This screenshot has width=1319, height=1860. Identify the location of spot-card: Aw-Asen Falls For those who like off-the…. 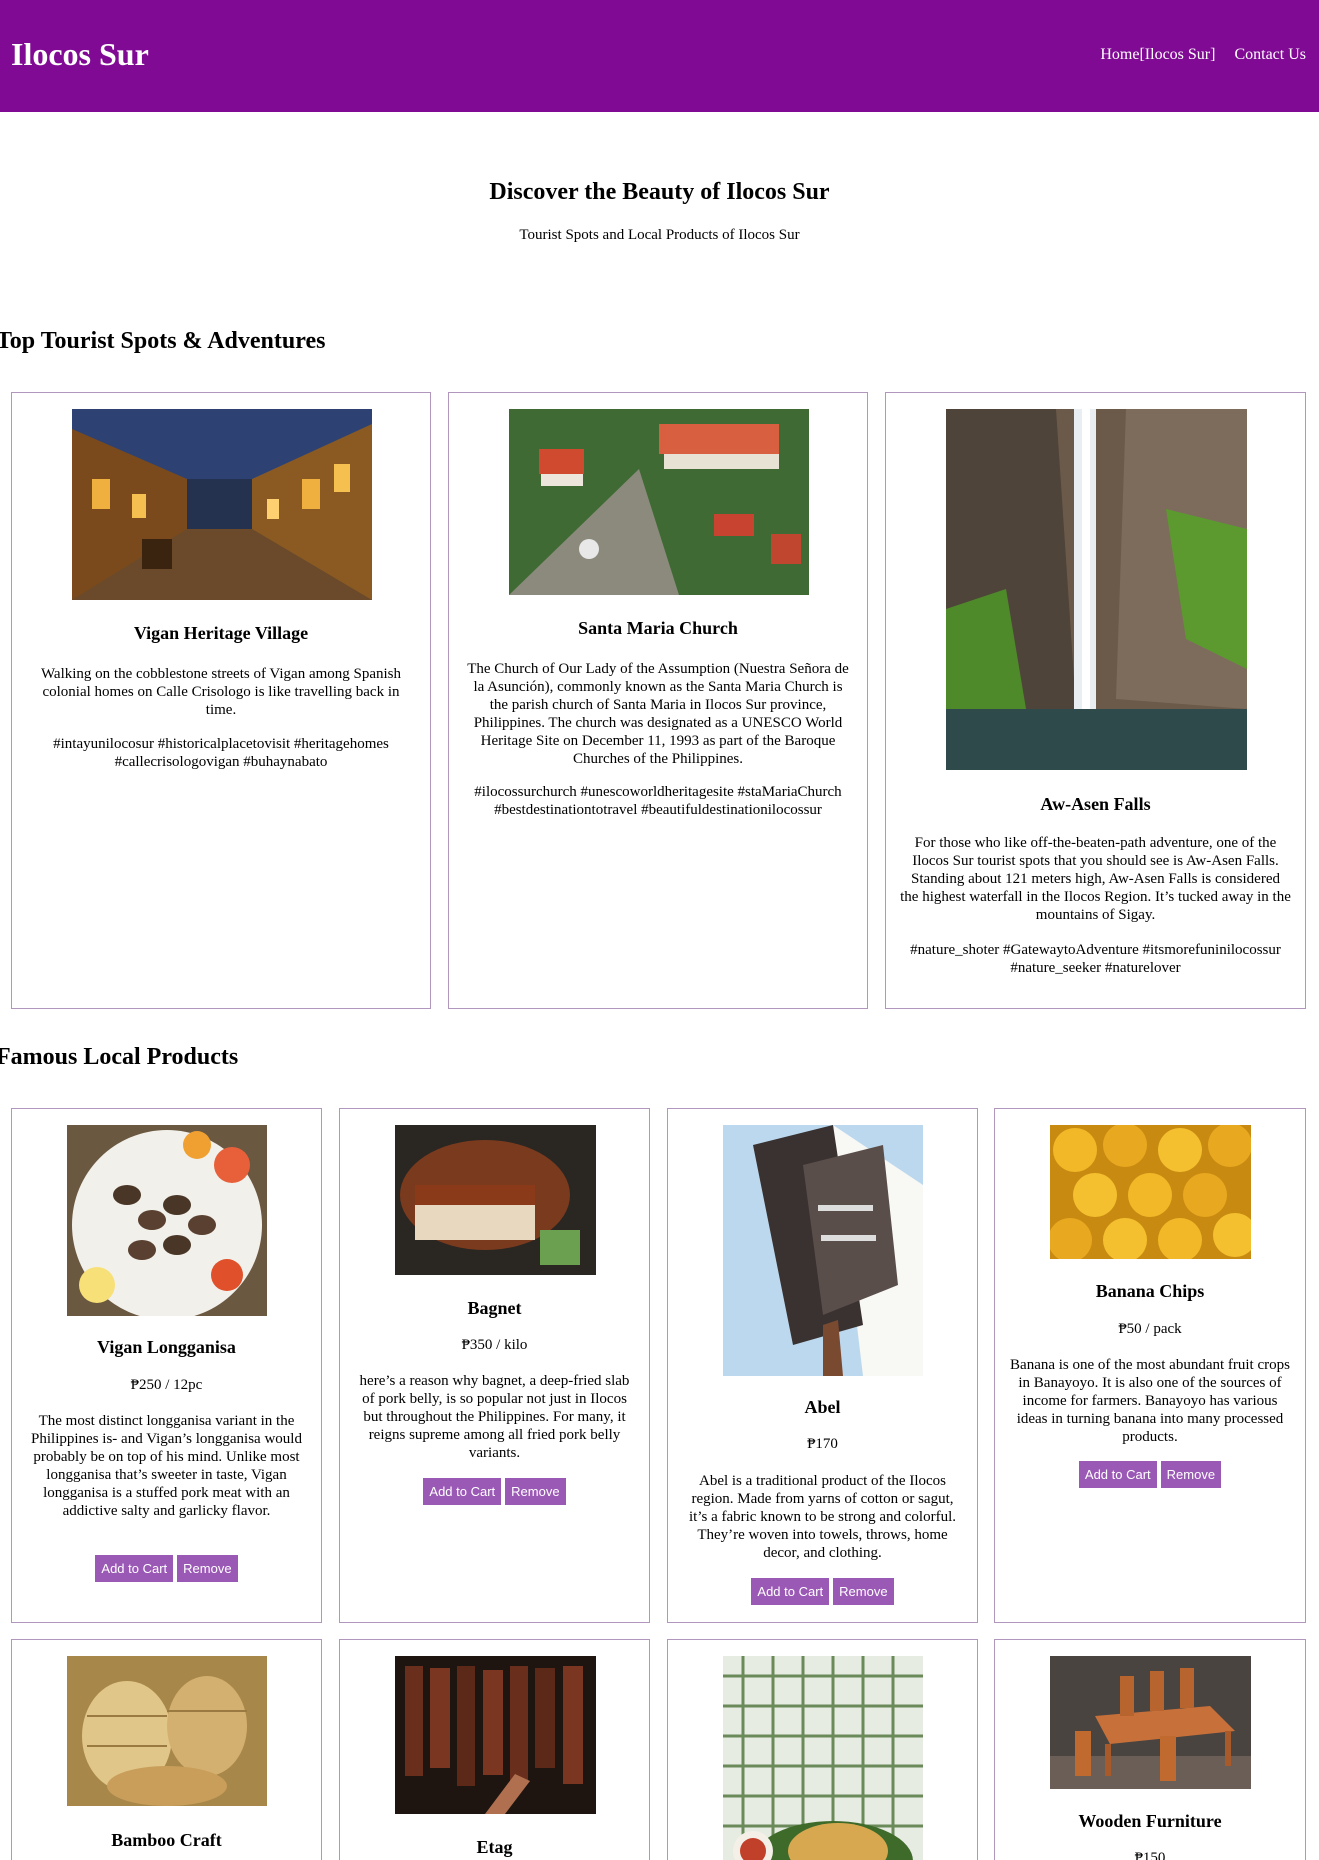
(1095, 700).